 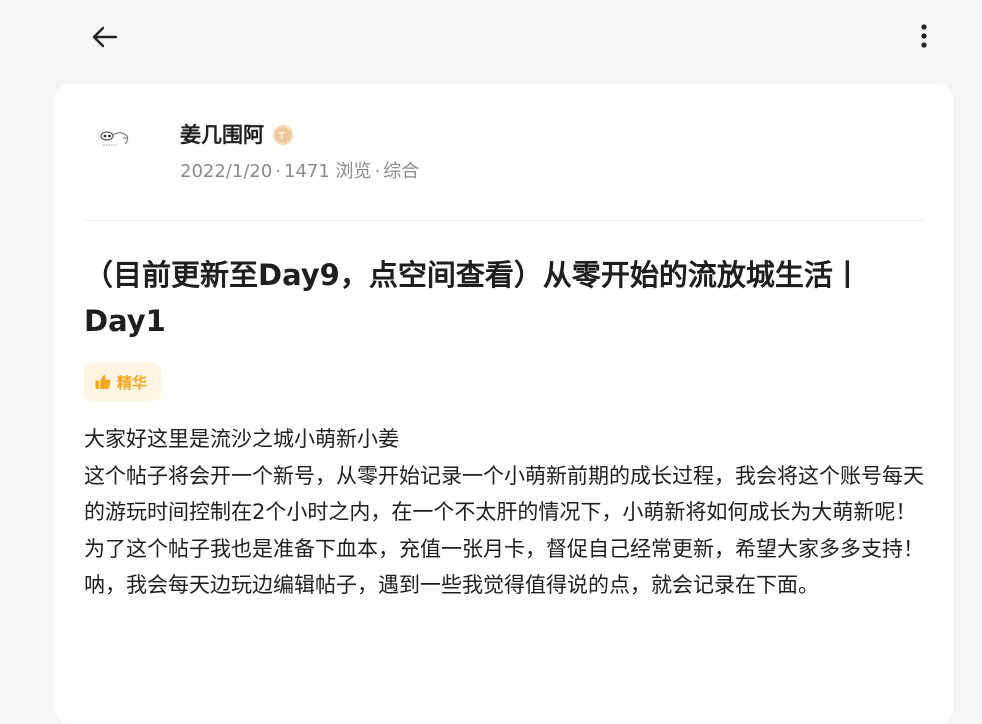 What do you see at coordinates (241, 439) in the screenshot?
I see `body-paragraph: 大家好这里是流沙之城小萌新小姜` at bounding box center [241, 439].